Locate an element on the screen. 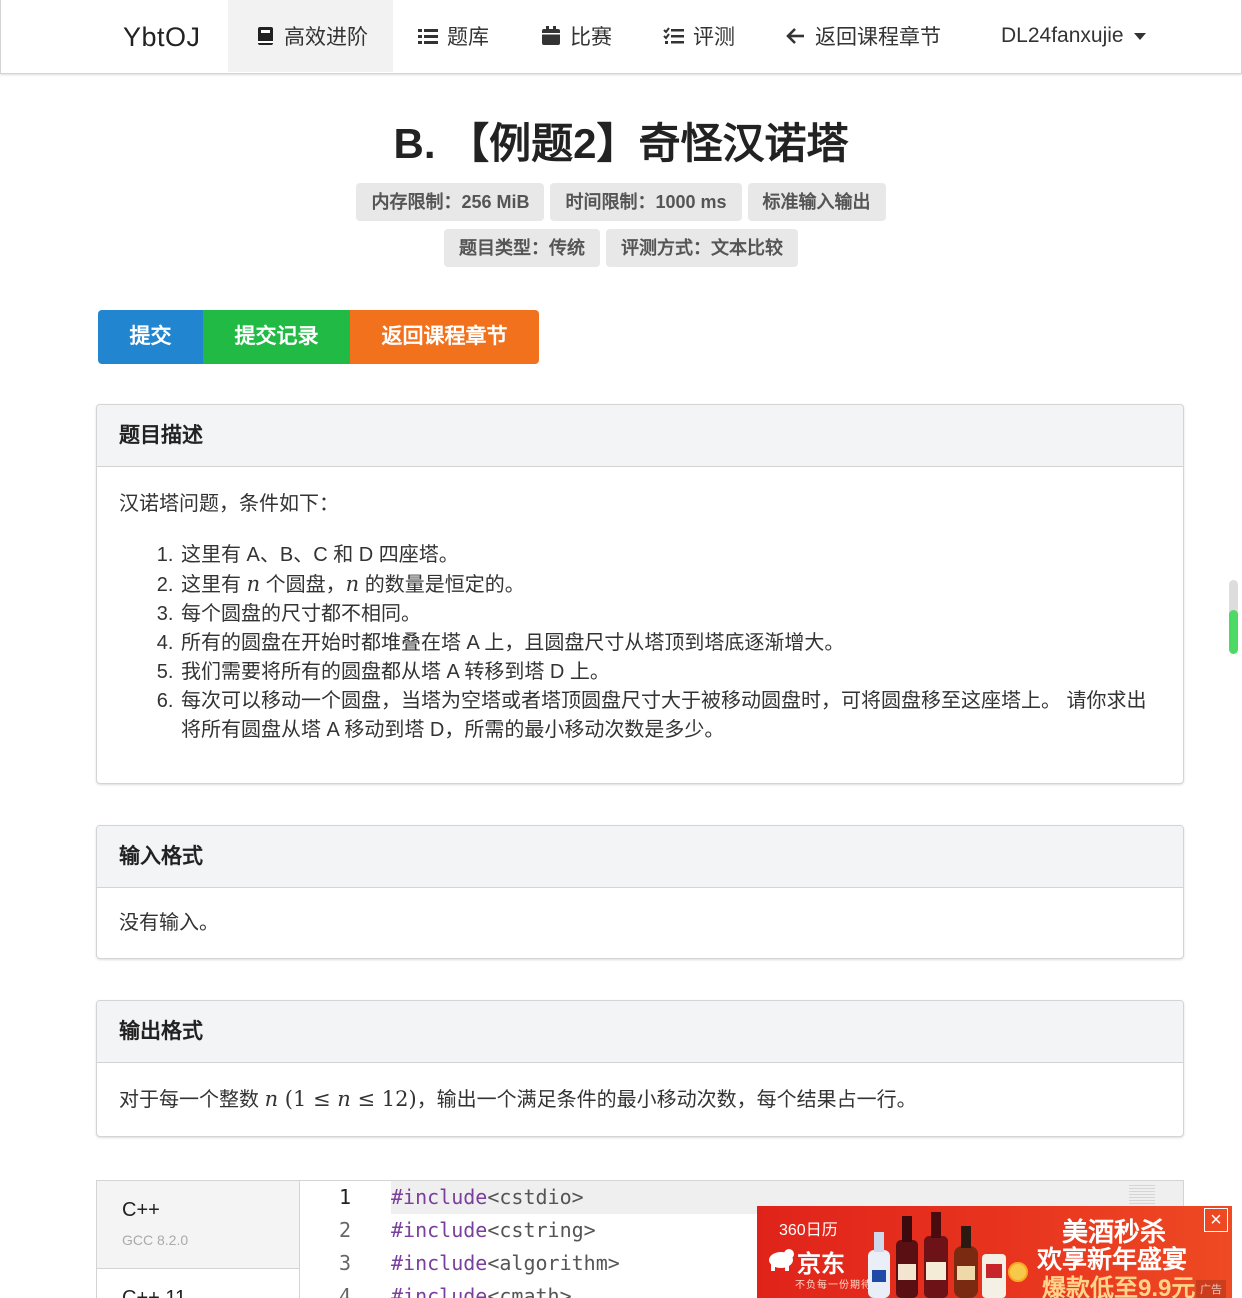  back-to-chapter-button: 返回课程章节 is located at coordinates (444, 337).